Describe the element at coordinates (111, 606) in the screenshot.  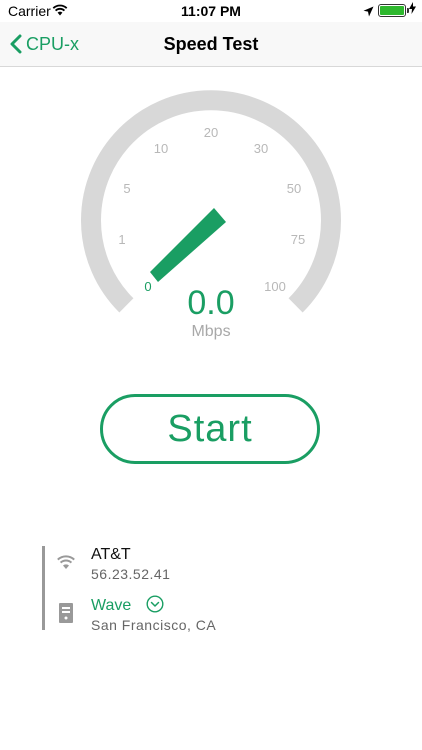
I see `server-name: Wave` at that location.